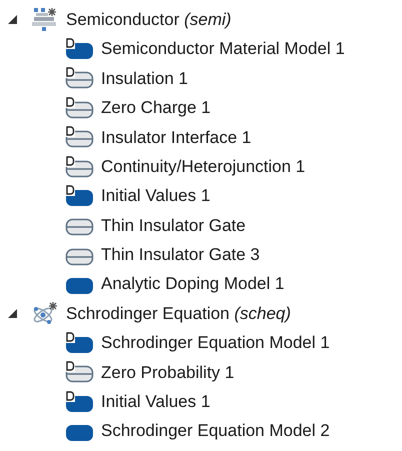 The width and height of the screenshot is (402, 451). What do you see at coordinates (215, 343) in the screenshot?
I see `tree-node-label: Schrodinger Equation Model 1` at bounding box center [215, 343].